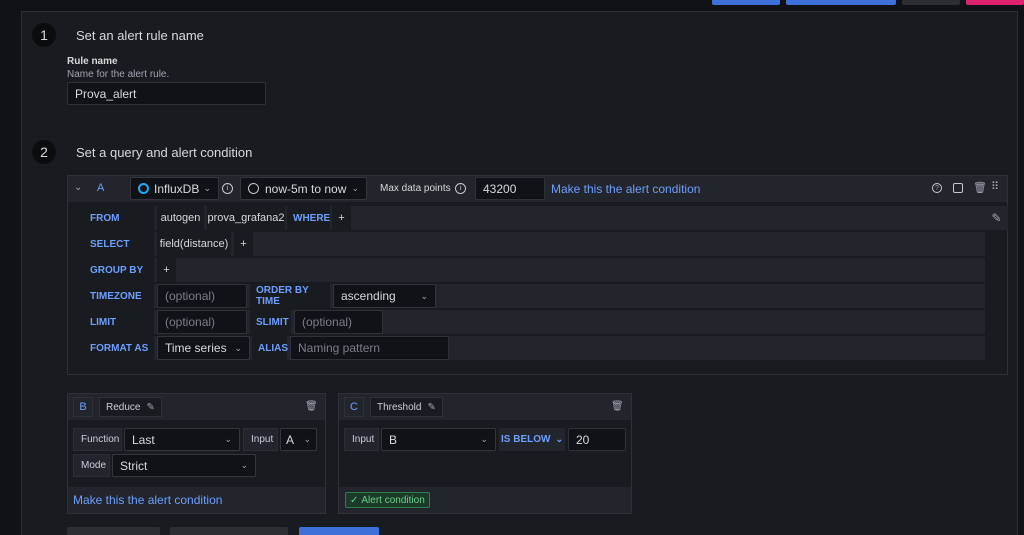 This screenshot has height=535, width=1024. What do you see at coordinates (354, 407) in the screenshot?
I see `expression-c-ref: C` at bounding box center [354, 407].